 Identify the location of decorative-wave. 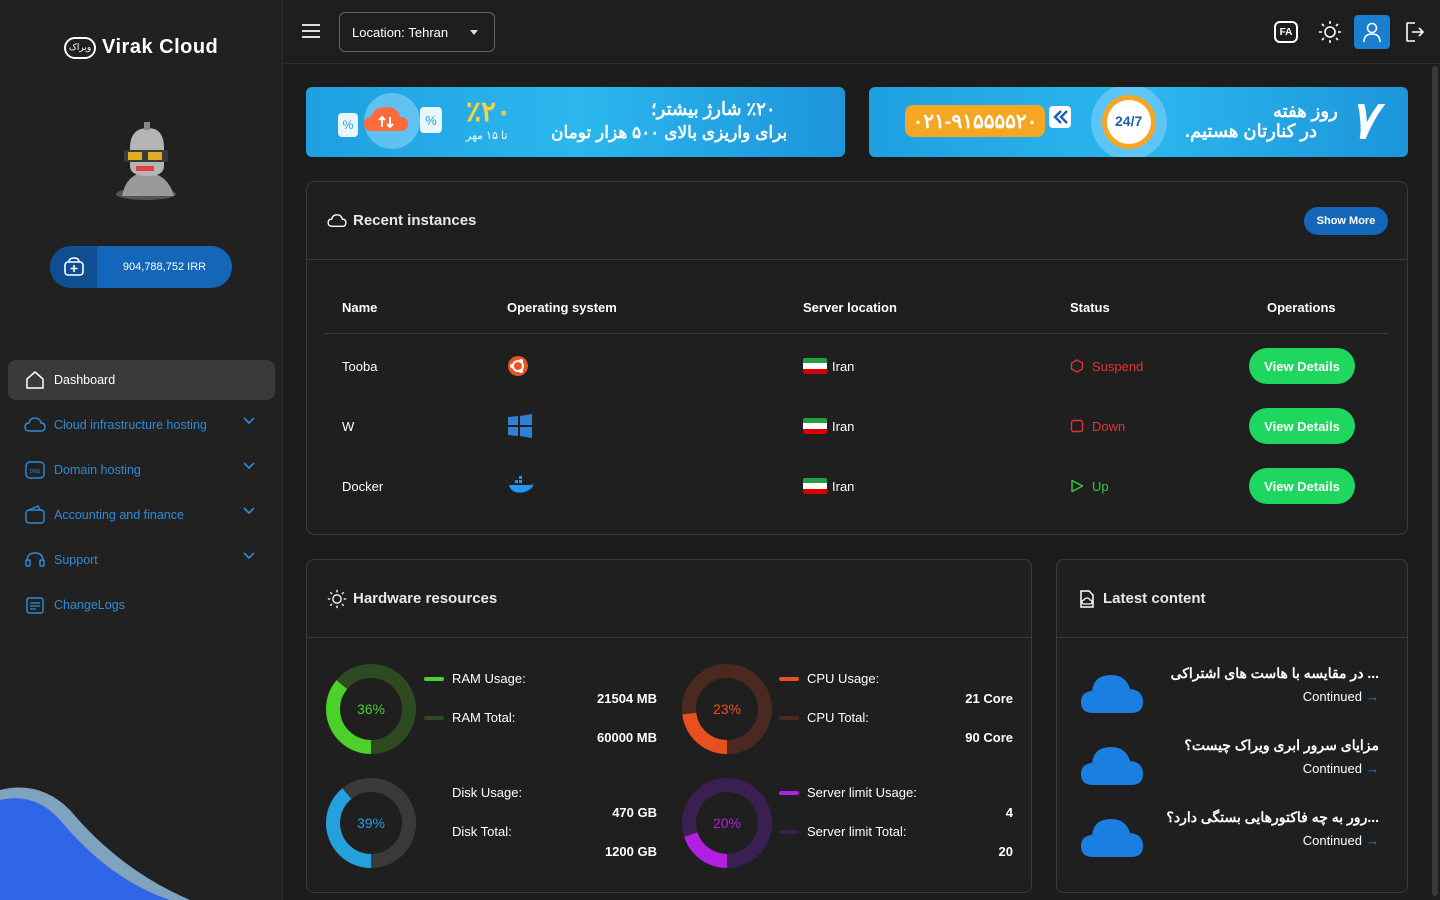
(95, 843).